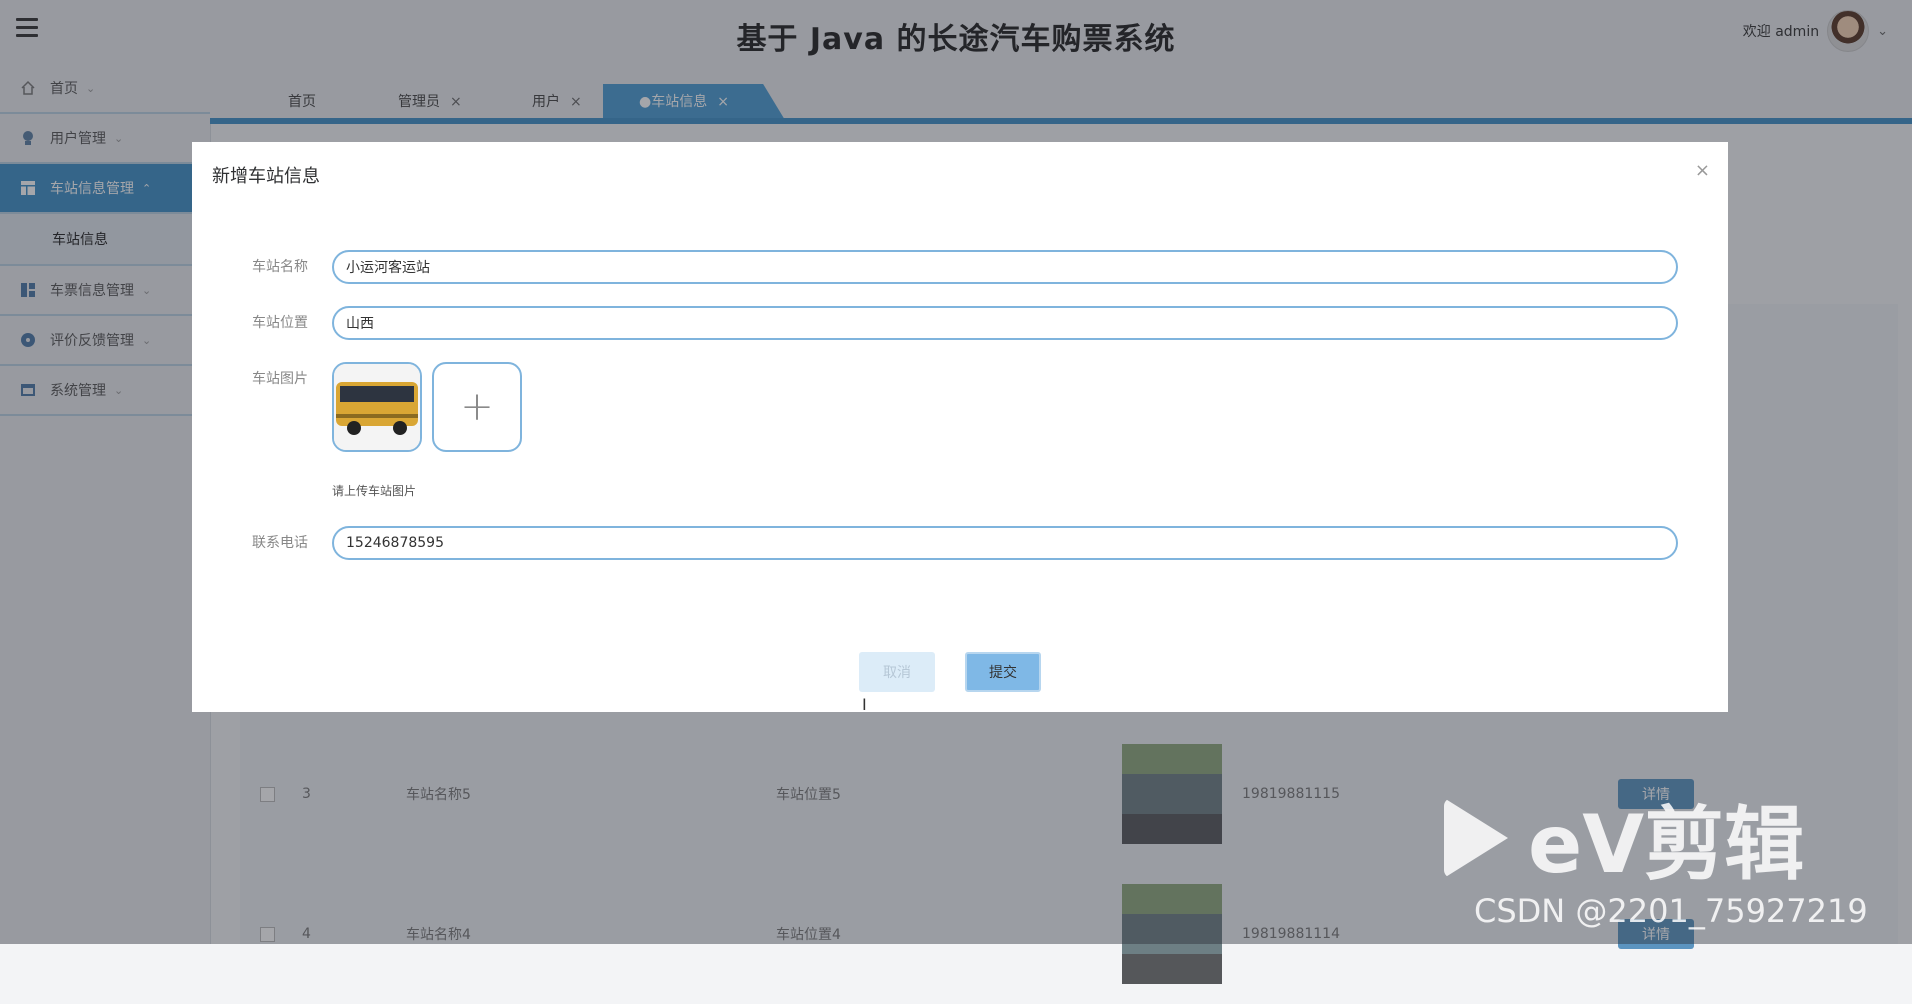 The image size is (1912, 1004). I want to click on station-name-input, so click(1005, 267).